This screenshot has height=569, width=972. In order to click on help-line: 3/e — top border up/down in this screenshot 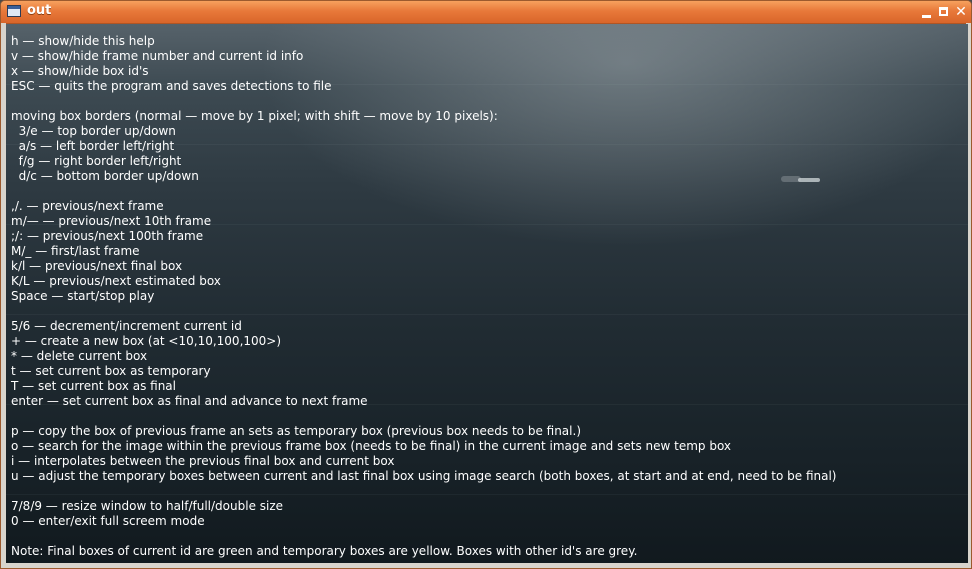, I will do `click(93, 131)`.